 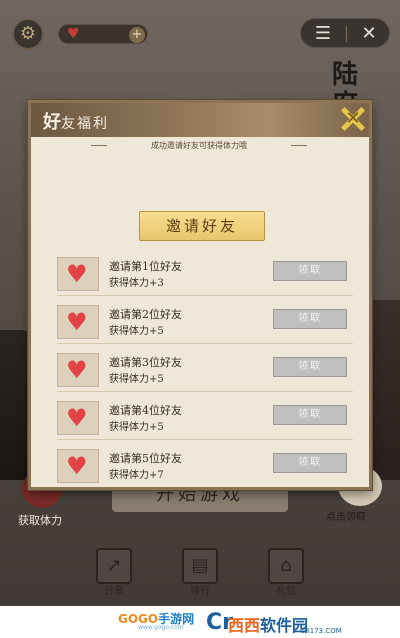 I want to click on stamina-counter: ♥ +, so click(x=103, y=34).